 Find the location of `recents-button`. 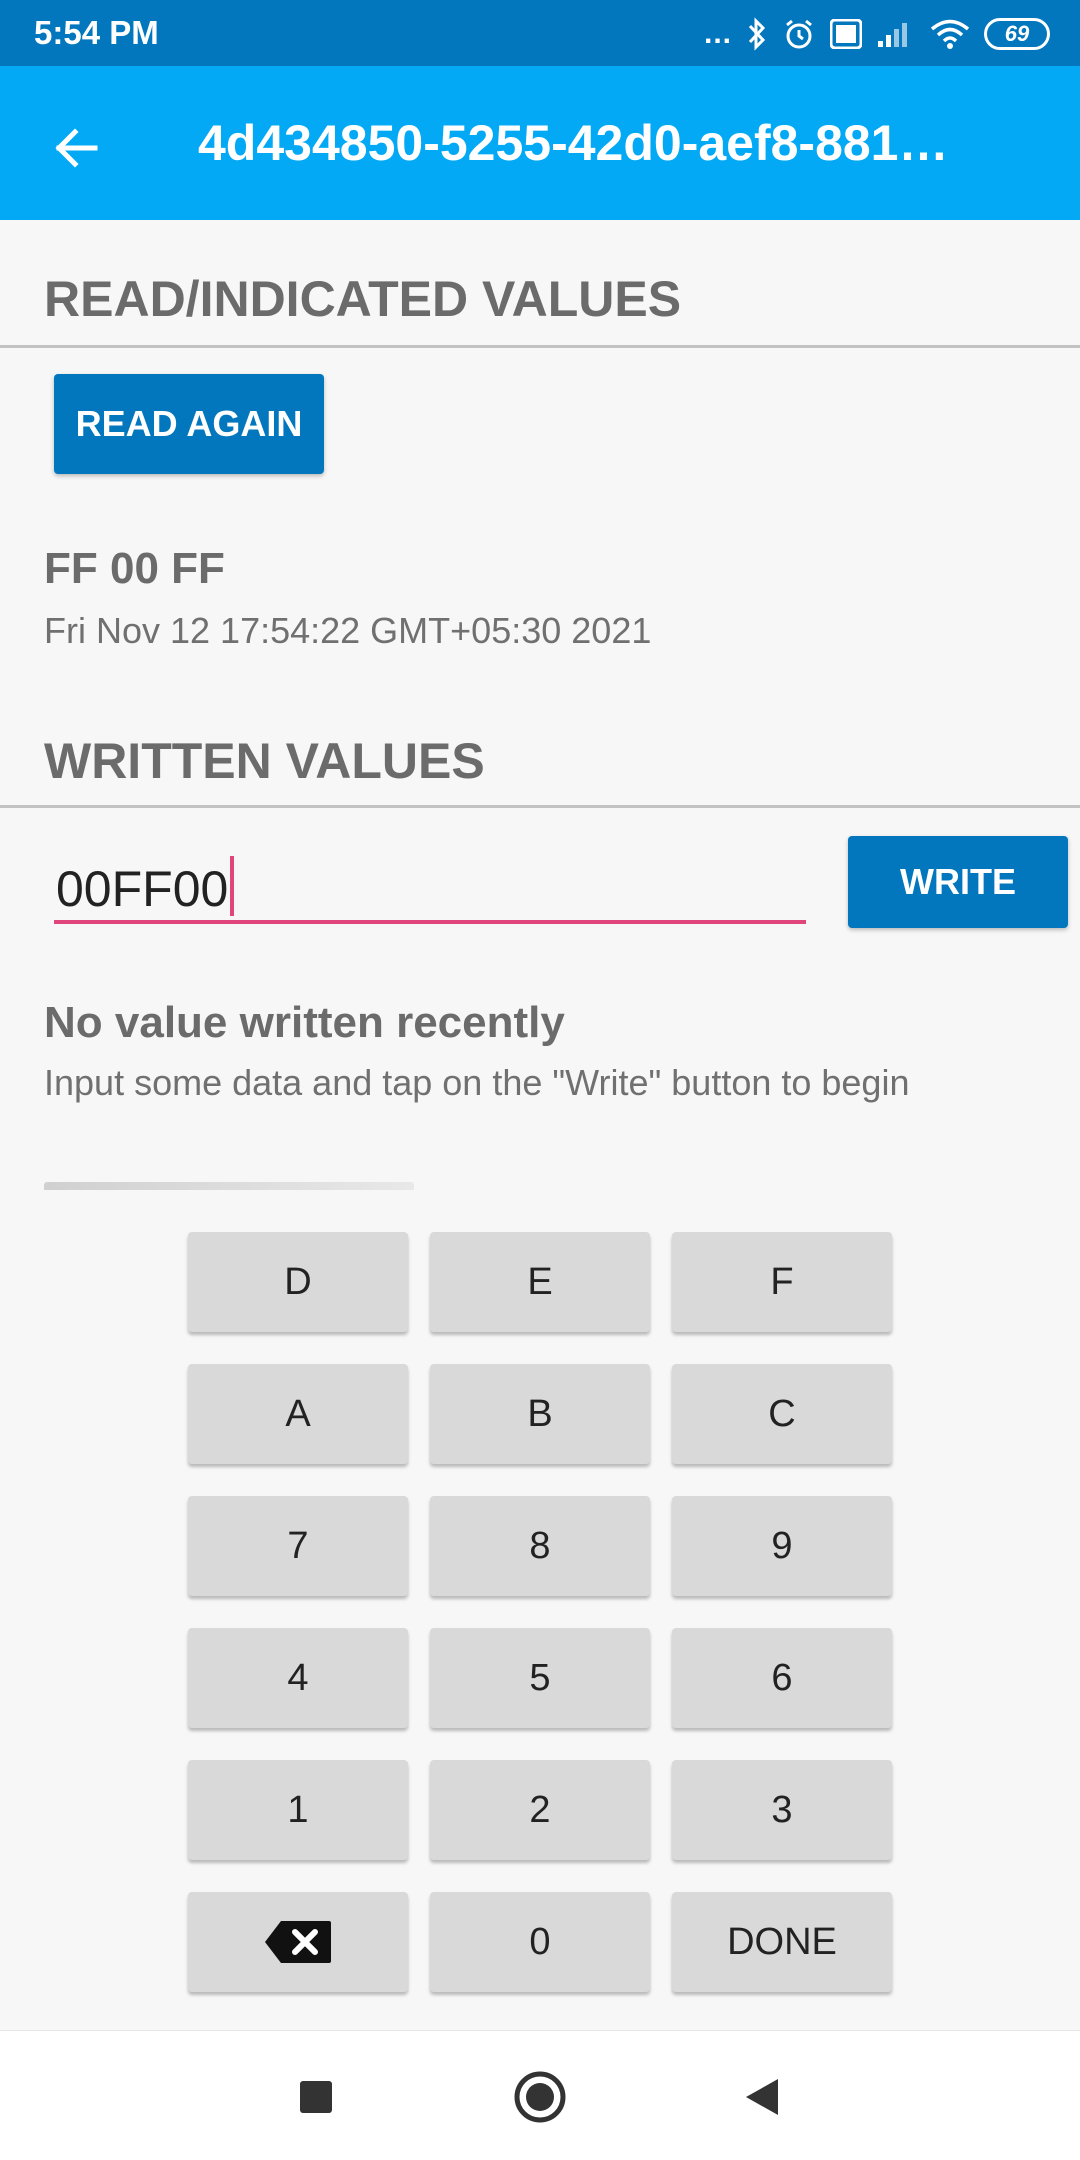

recents-button is located at coordinates (316, 2097).